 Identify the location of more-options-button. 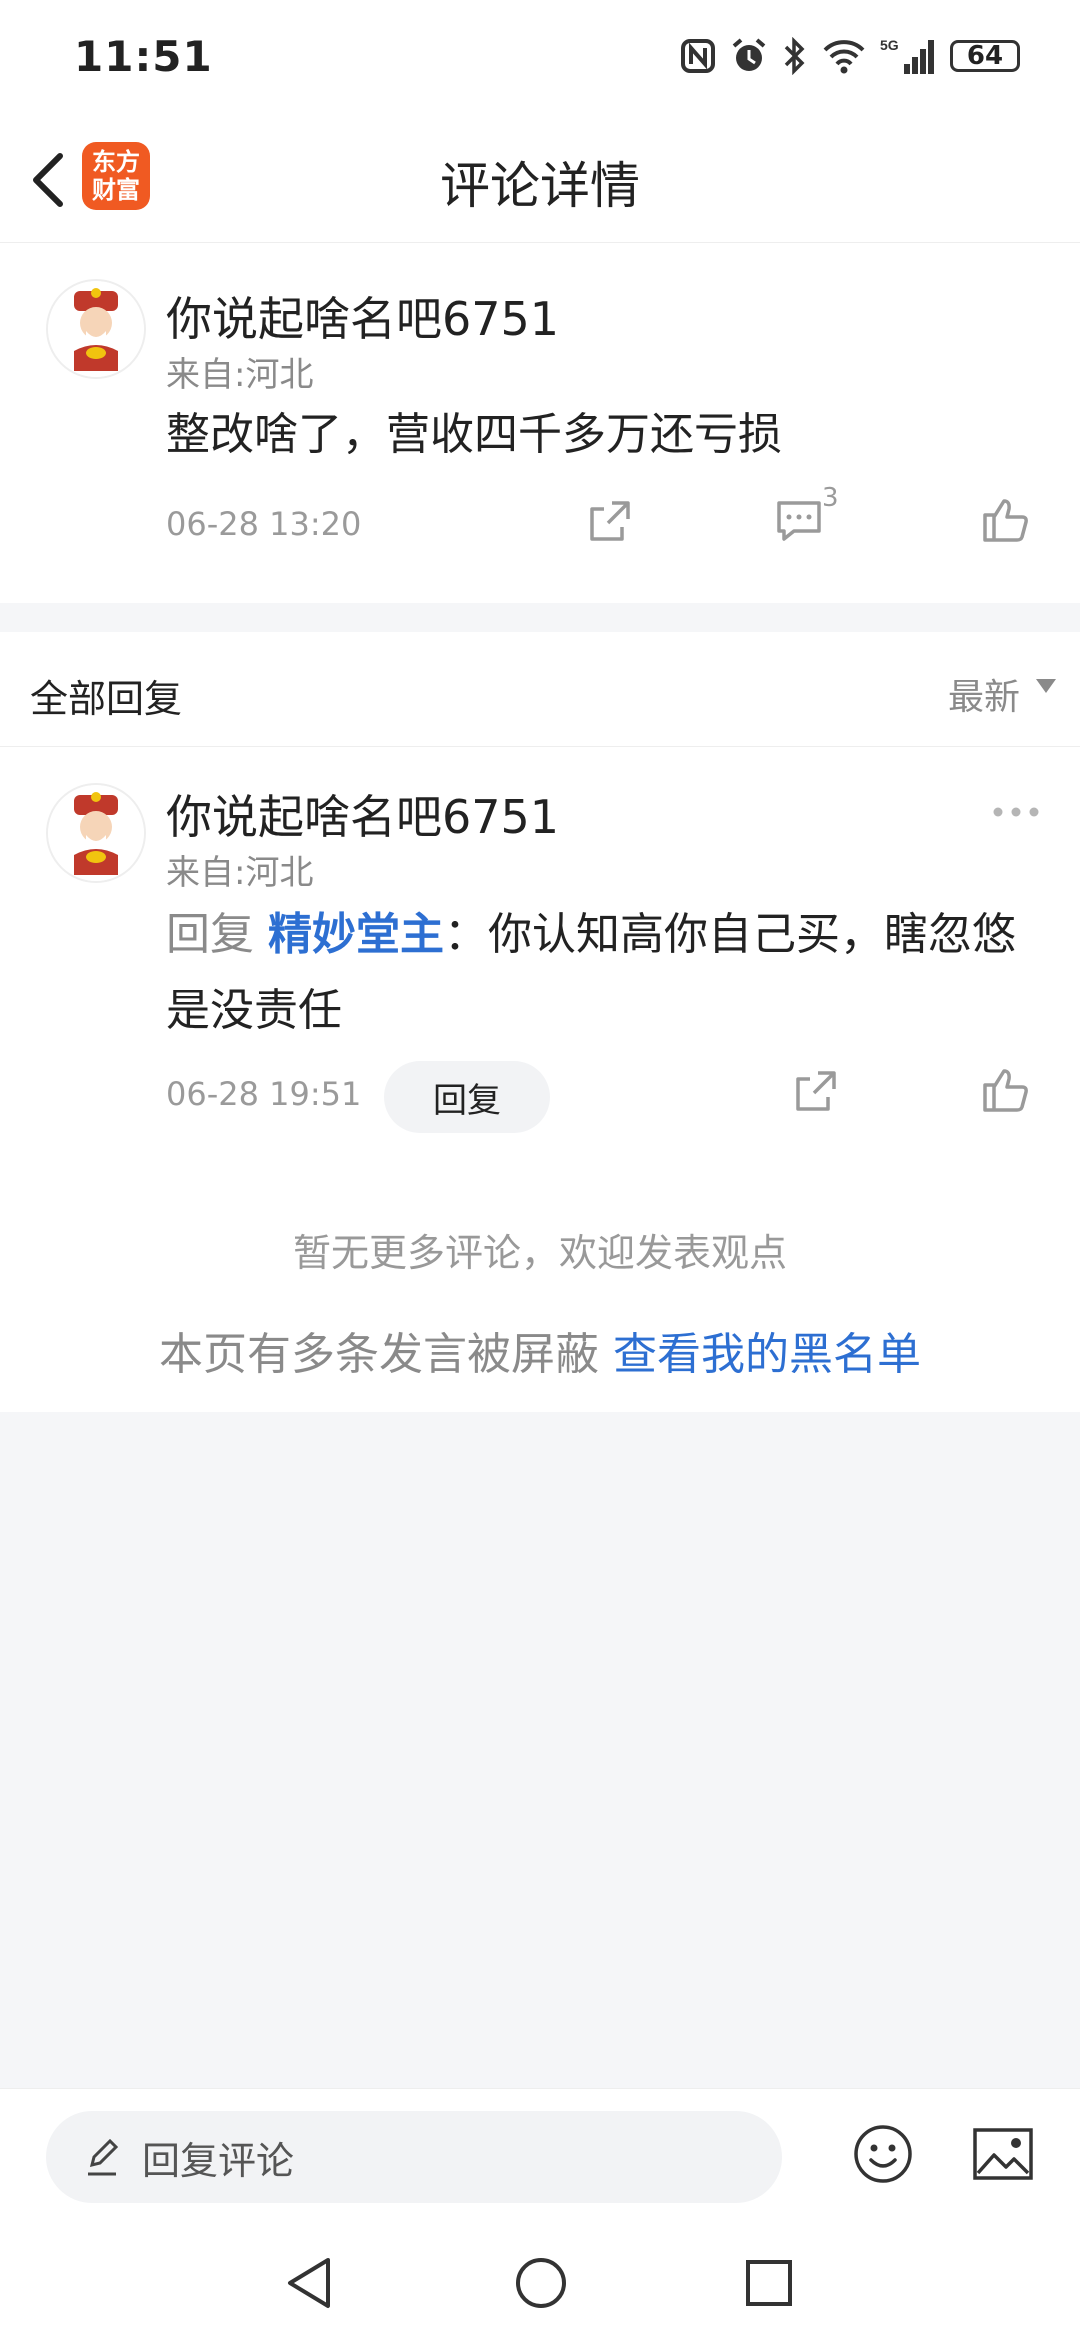
(1016, 812).